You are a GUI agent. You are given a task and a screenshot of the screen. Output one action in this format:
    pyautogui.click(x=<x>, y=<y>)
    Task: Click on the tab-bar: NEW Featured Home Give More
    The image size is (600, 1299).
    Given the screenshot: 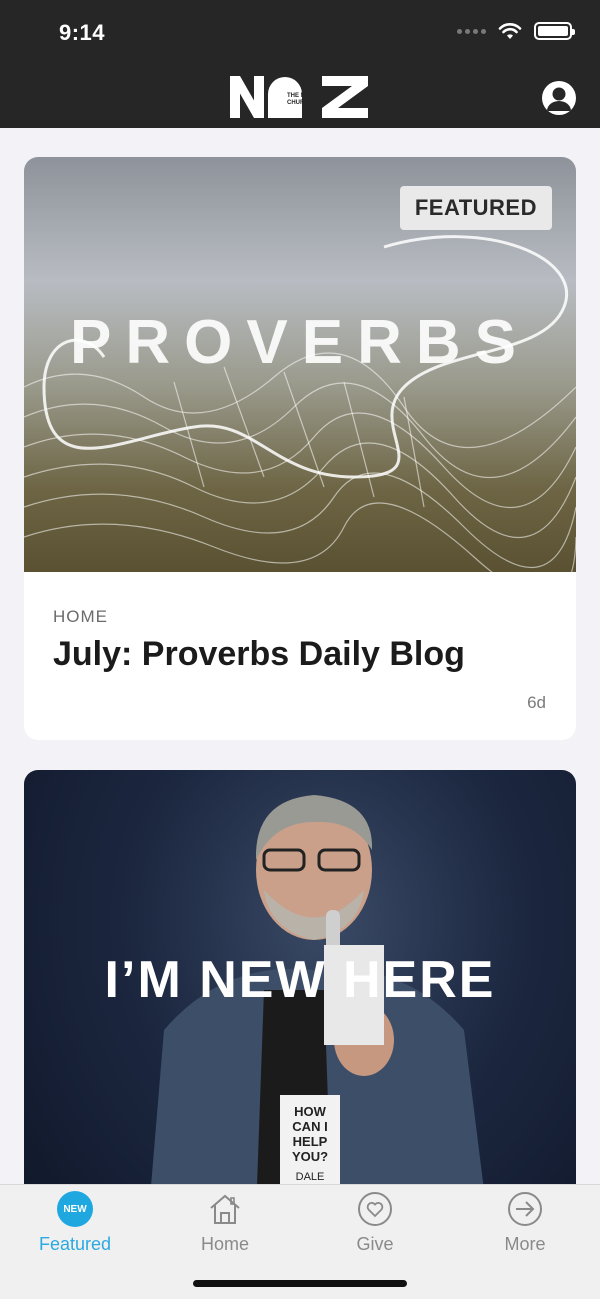 What is the action you would take?
    pyautogui.click(x=300, y=1241)
    